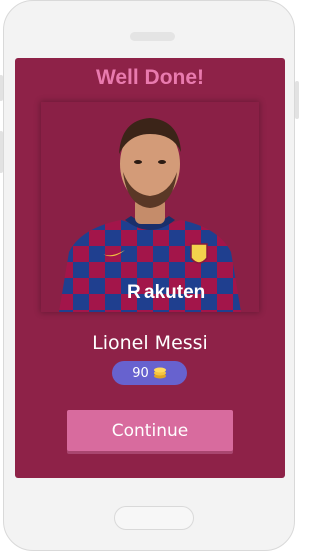 This screenshot has height=553, width=320. I want to click on sponsor-logo-rest: akuten, so click(174, 292).